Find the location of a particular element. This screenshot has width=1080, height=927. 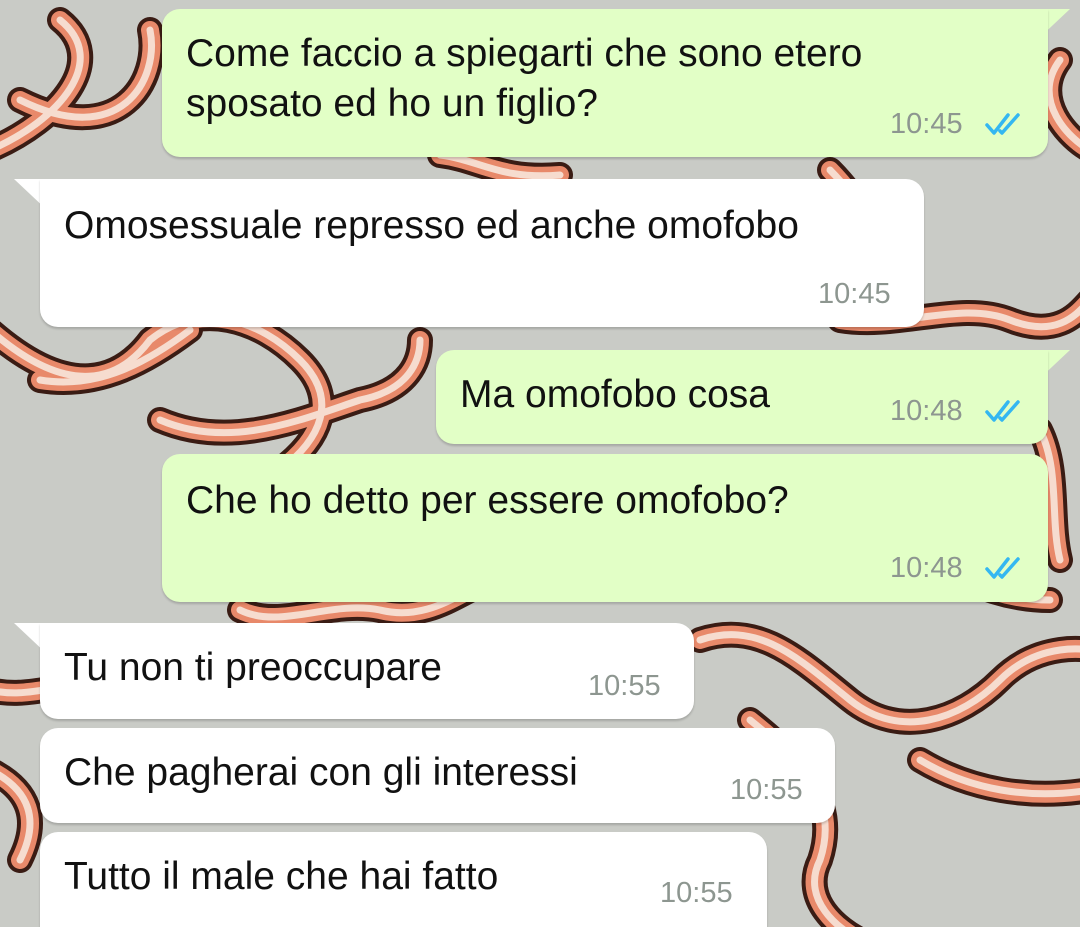

incoming-message: Tu non ti preoccupare 10:55 is located at coordinates (367, 671).